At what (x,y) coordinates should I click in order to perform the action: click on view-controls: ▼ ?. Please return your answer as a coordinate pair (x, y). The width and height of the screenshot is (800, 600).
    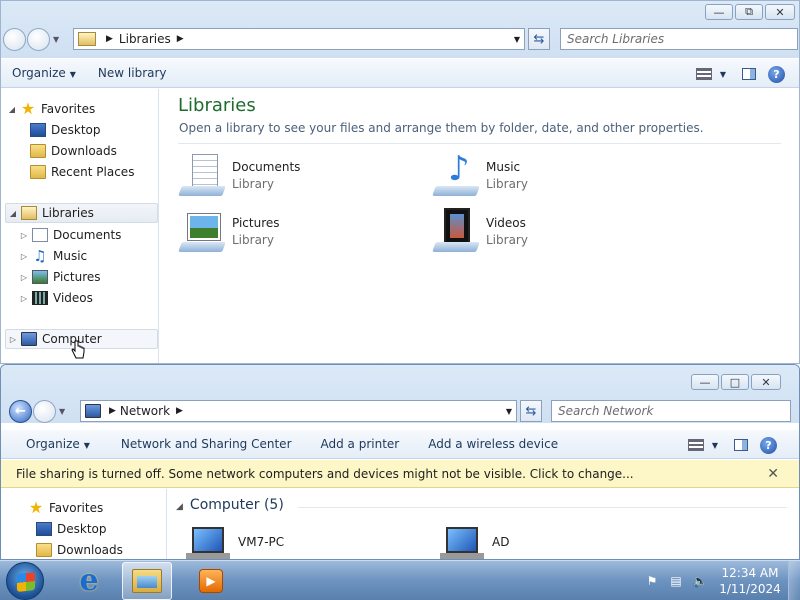
    Looking at the image, I should click on (747, 74).